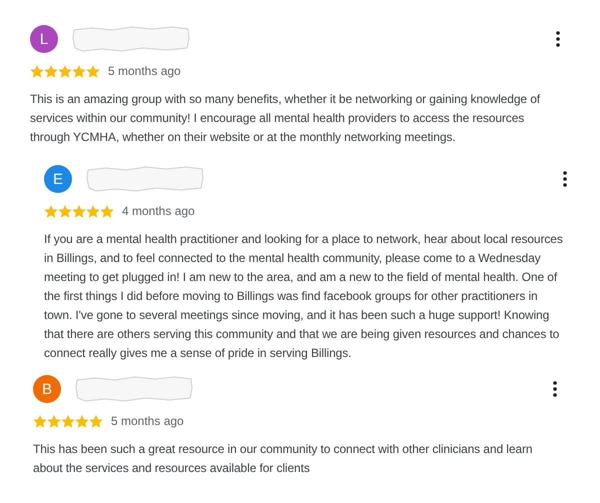 The height and width of the screenshot is (503, 600). I want to click on avatar: L, so click(44, 39).